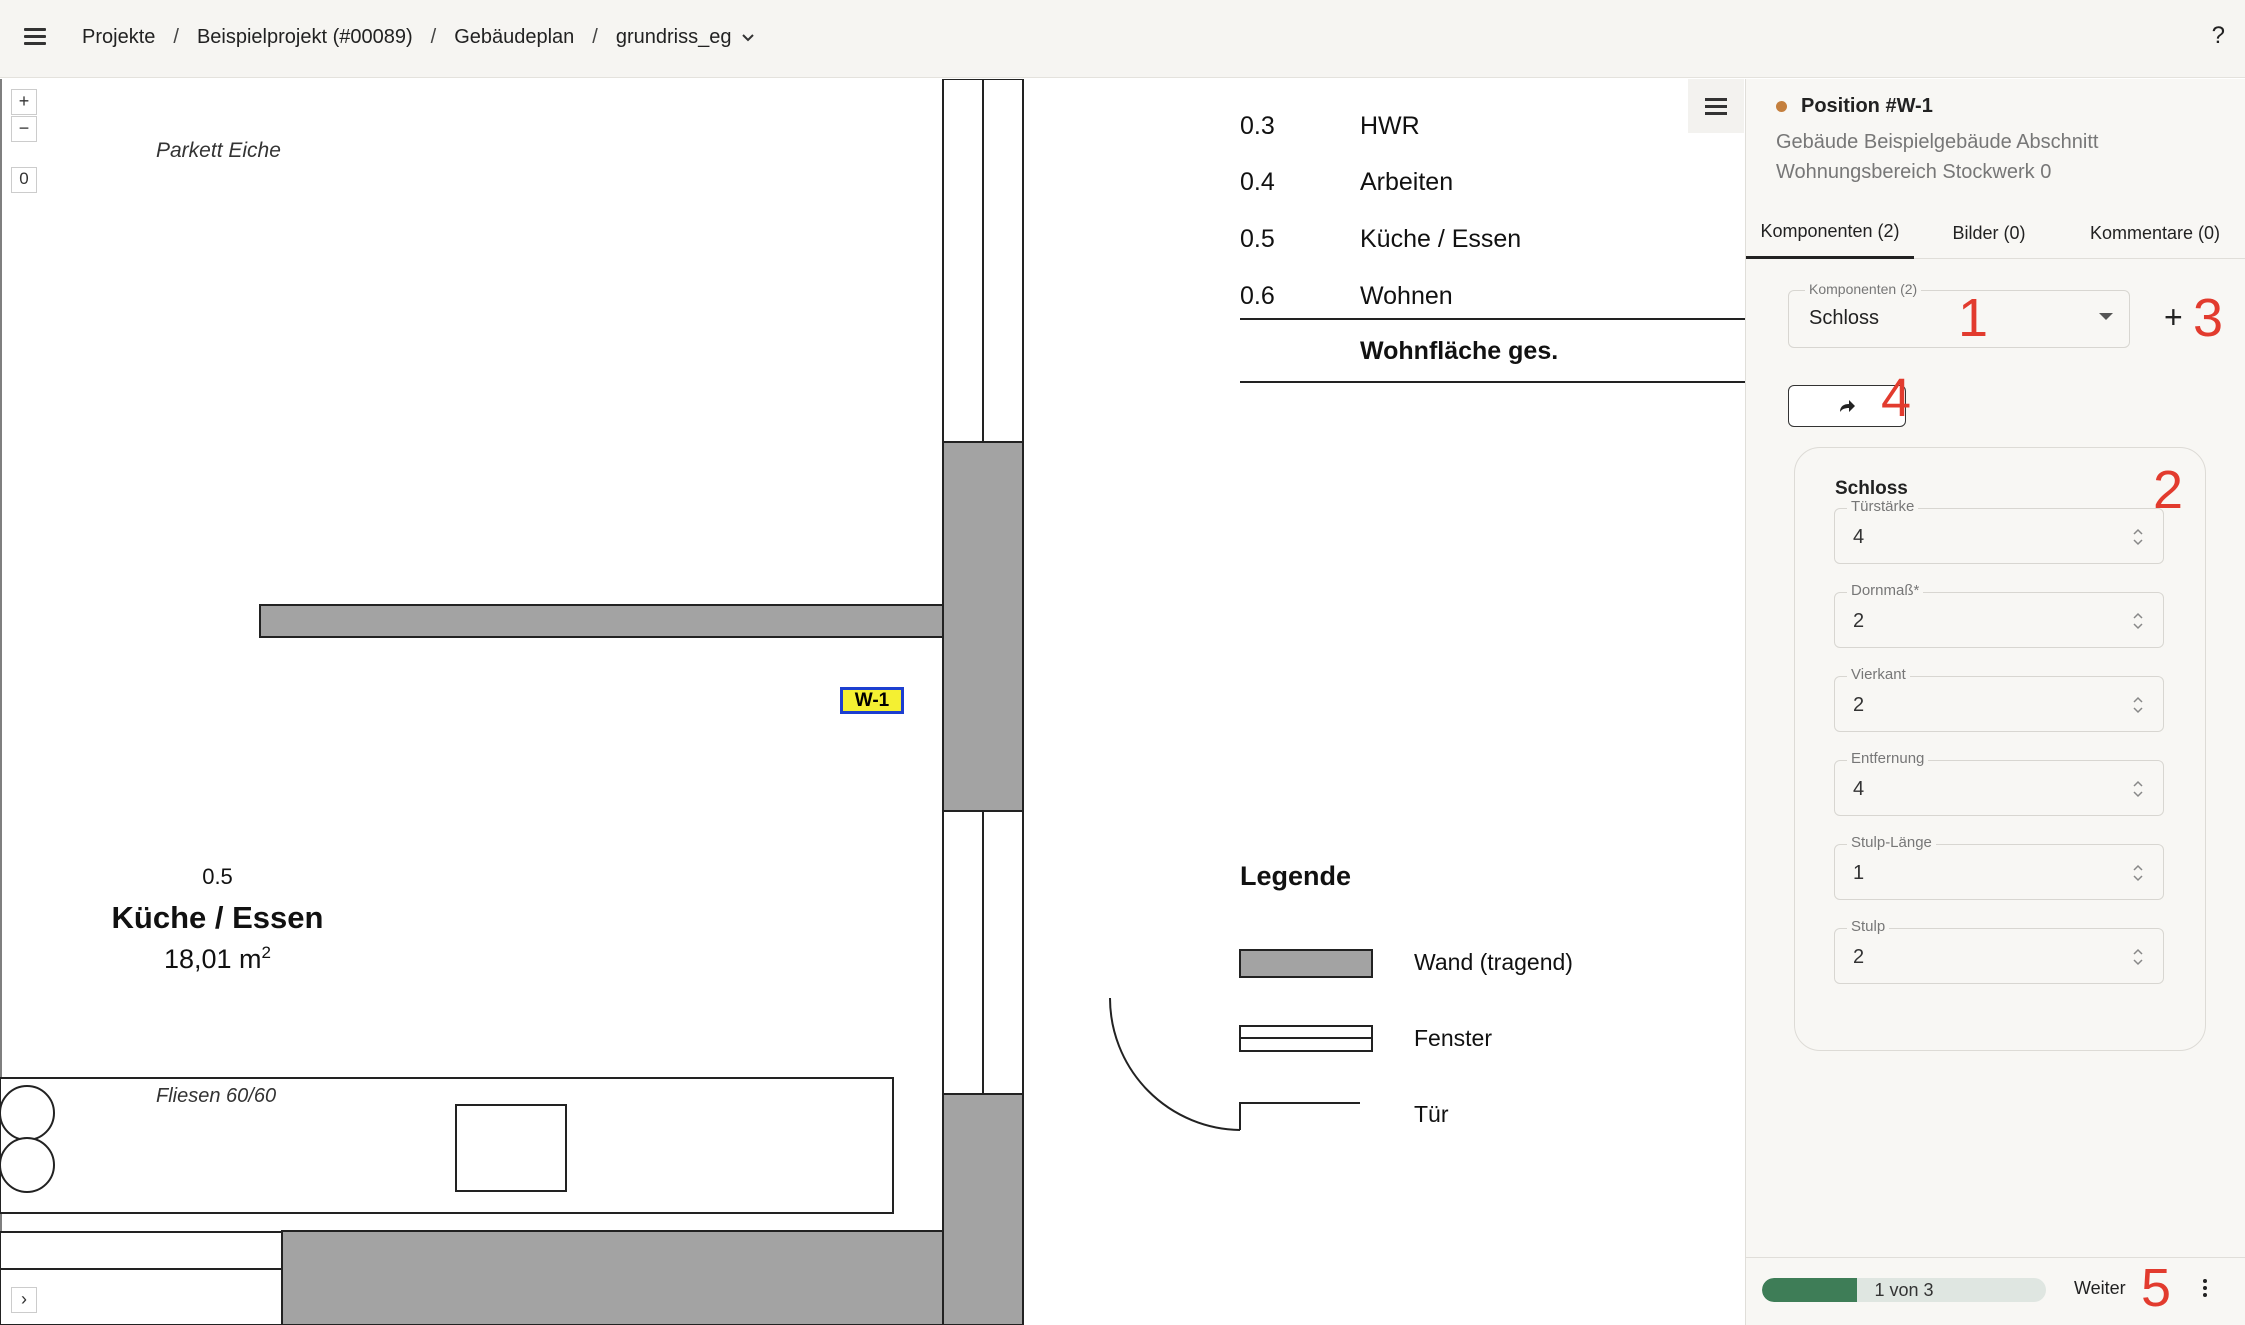  I want to click on breadcrumb-project: Beispielprojekt (#00089), so click(305, 37).